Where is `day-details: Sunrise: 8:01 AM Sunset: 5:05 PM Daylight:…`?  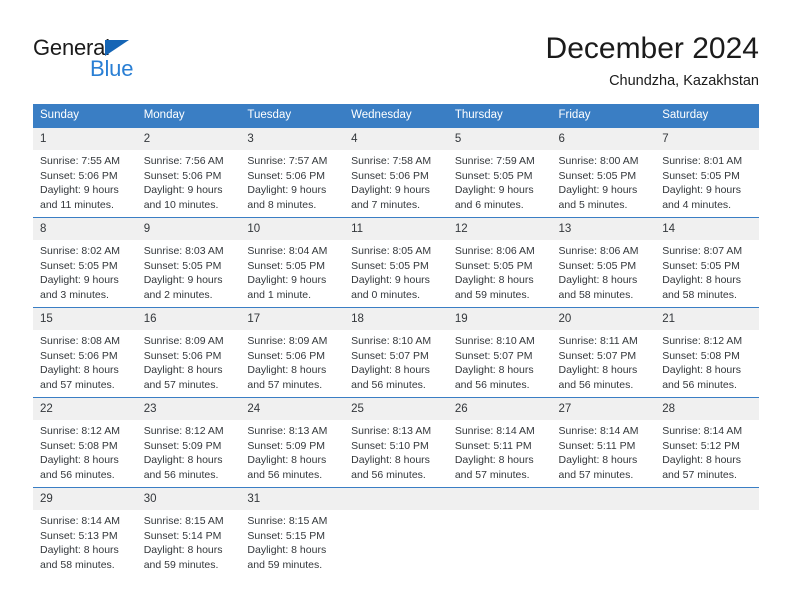
day-details: Sunrise: 8:01 AM Sunset: 5:05 PM Daylight:… is located at coordinates (707, 181).